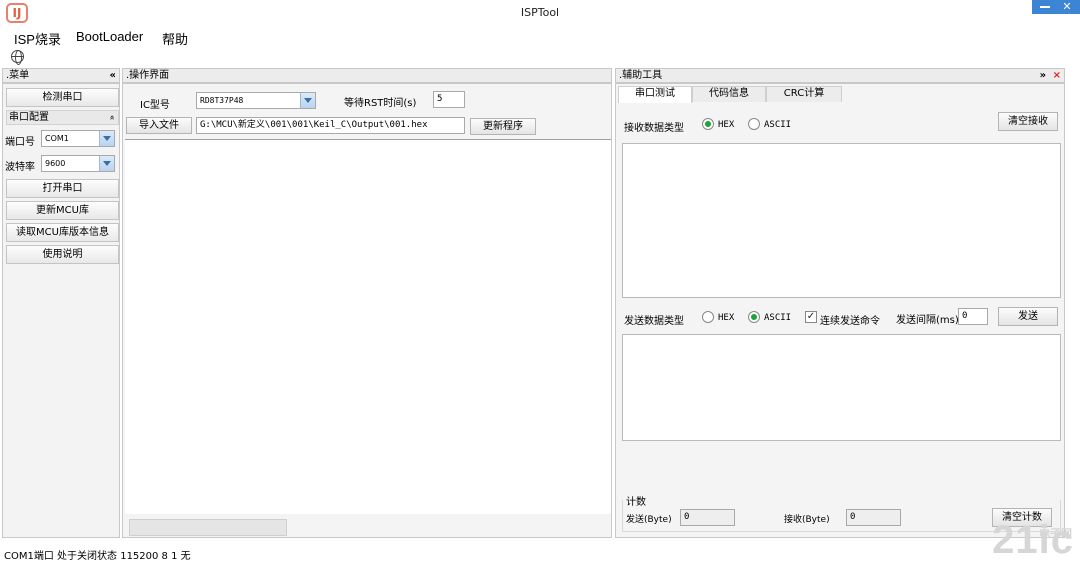  Describe the element at coordinates (841, 387) in the screenshot. I see `send-textarea` at that location.